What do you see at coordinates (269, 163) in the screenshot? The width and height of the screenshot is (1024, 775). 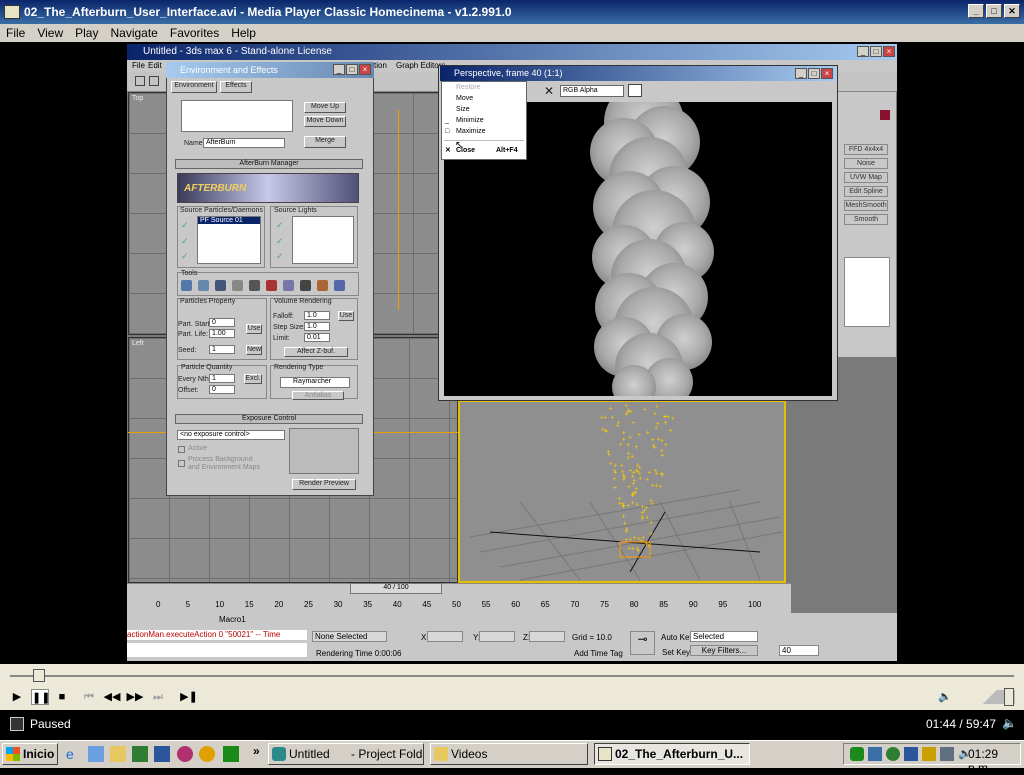 I see `manager-label: AfterBurn Manager` at bounding box center [269, 163].